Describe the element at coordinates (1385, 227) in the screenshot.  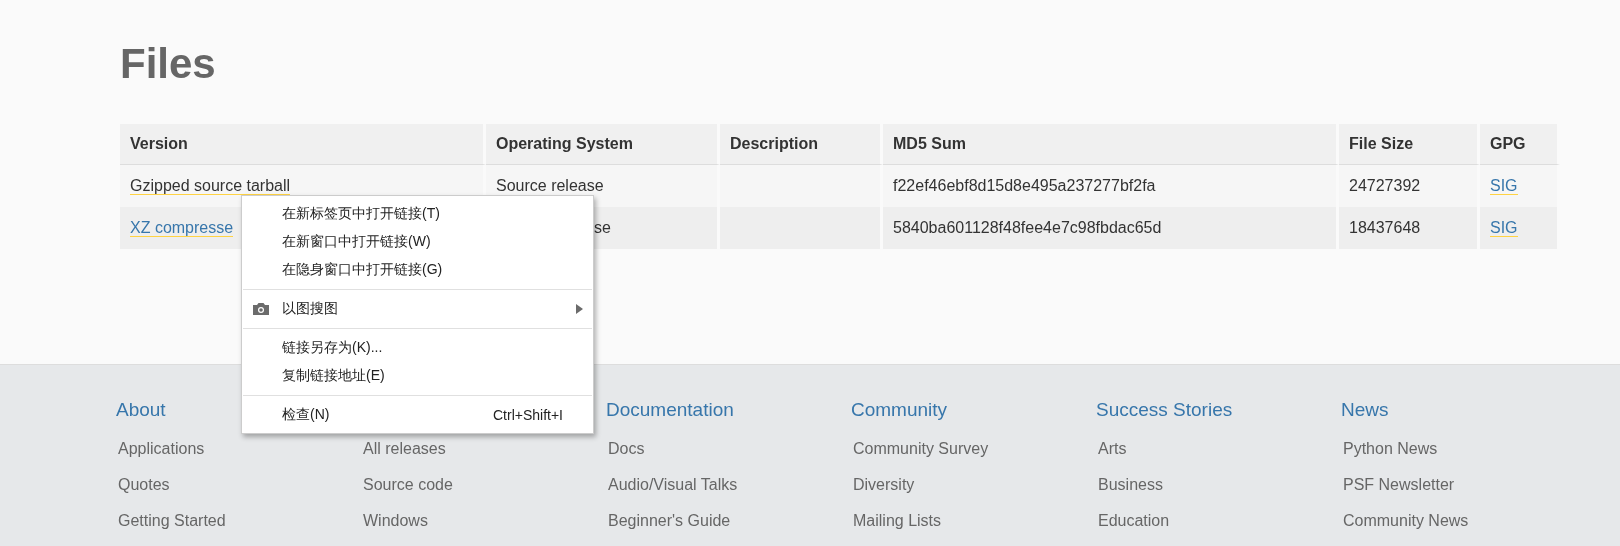
I see `table-cell: 18437648` at that location.